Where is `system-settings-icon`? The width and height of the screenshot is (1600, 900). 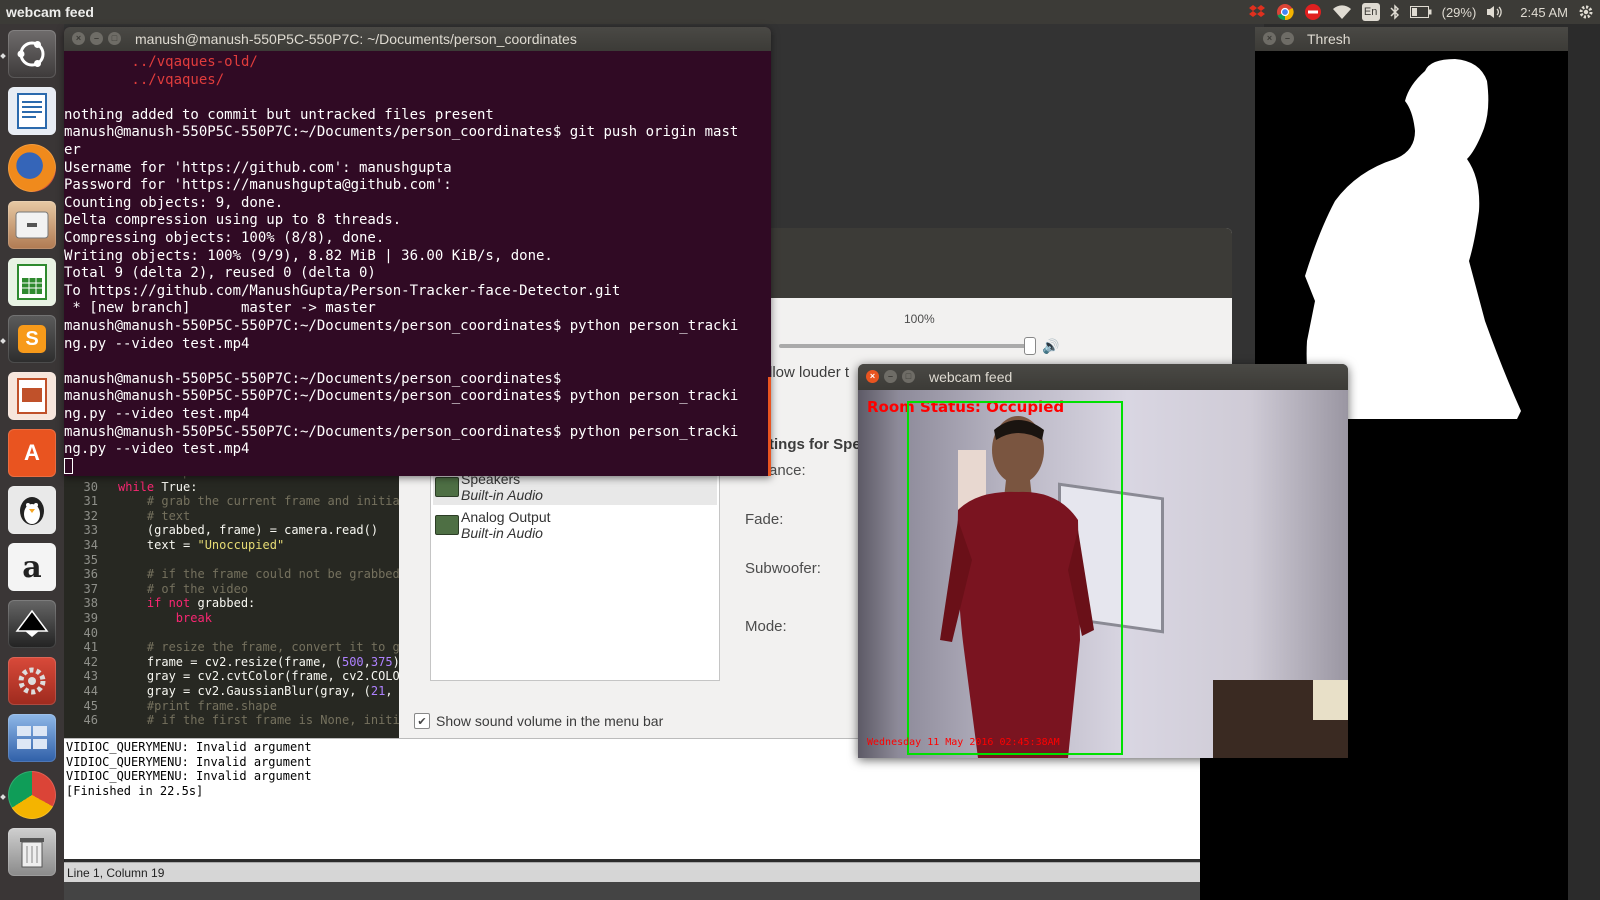
system-settings-icon is located at coordinates (32, 681).